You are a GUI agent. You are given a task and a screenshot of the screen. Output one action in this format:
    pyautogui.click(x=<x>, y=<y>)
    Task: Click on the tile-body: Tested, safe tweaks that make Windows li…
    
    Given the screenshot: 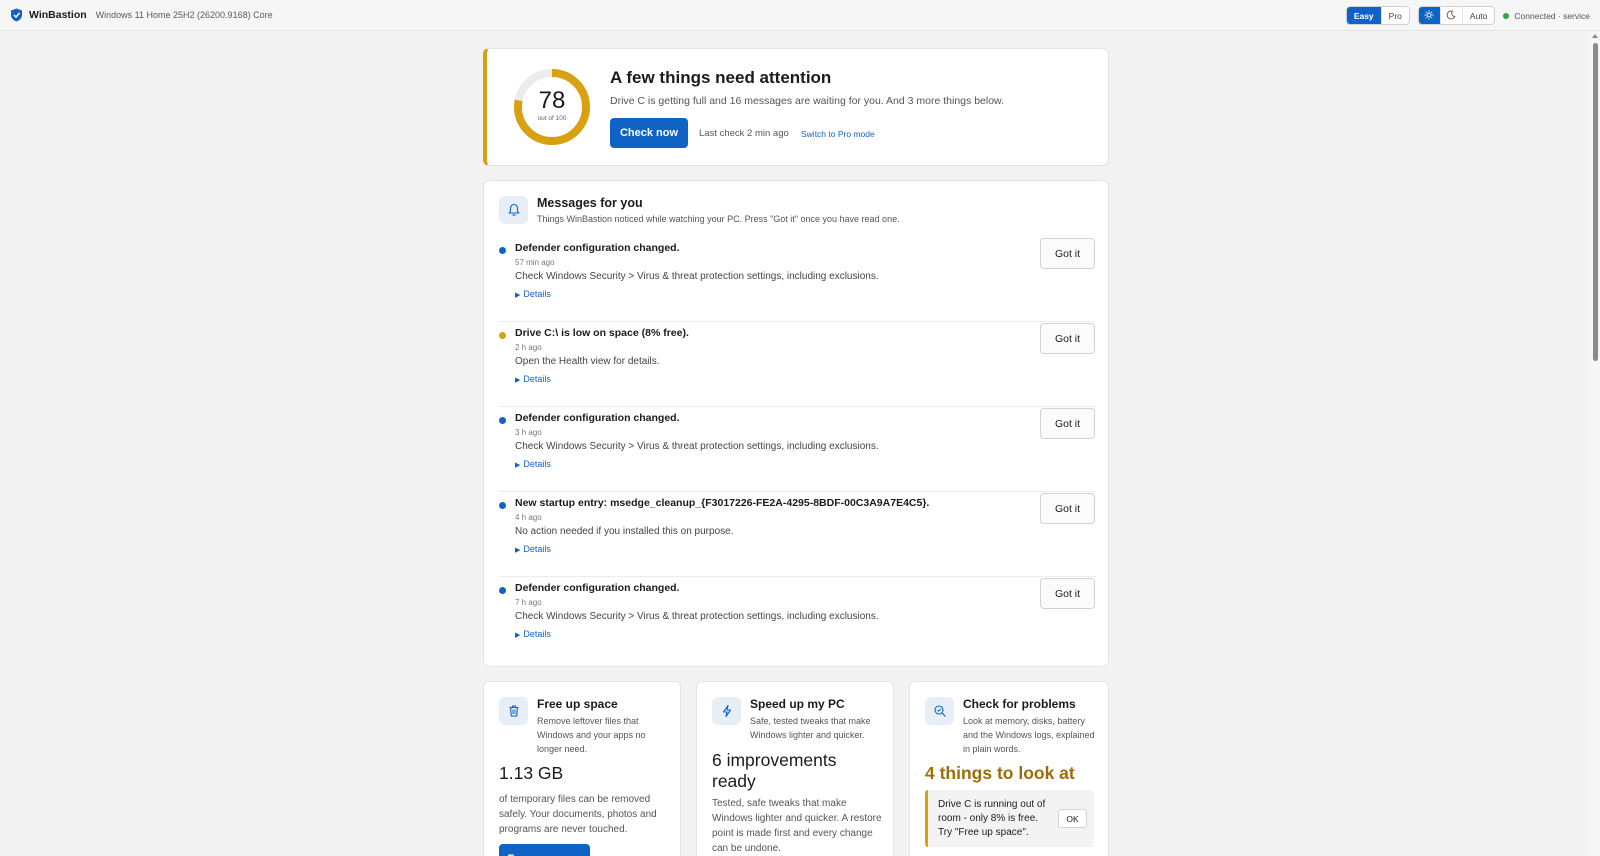 What is the action you would take?
    pyautogui.click(x=797, y=826)
    